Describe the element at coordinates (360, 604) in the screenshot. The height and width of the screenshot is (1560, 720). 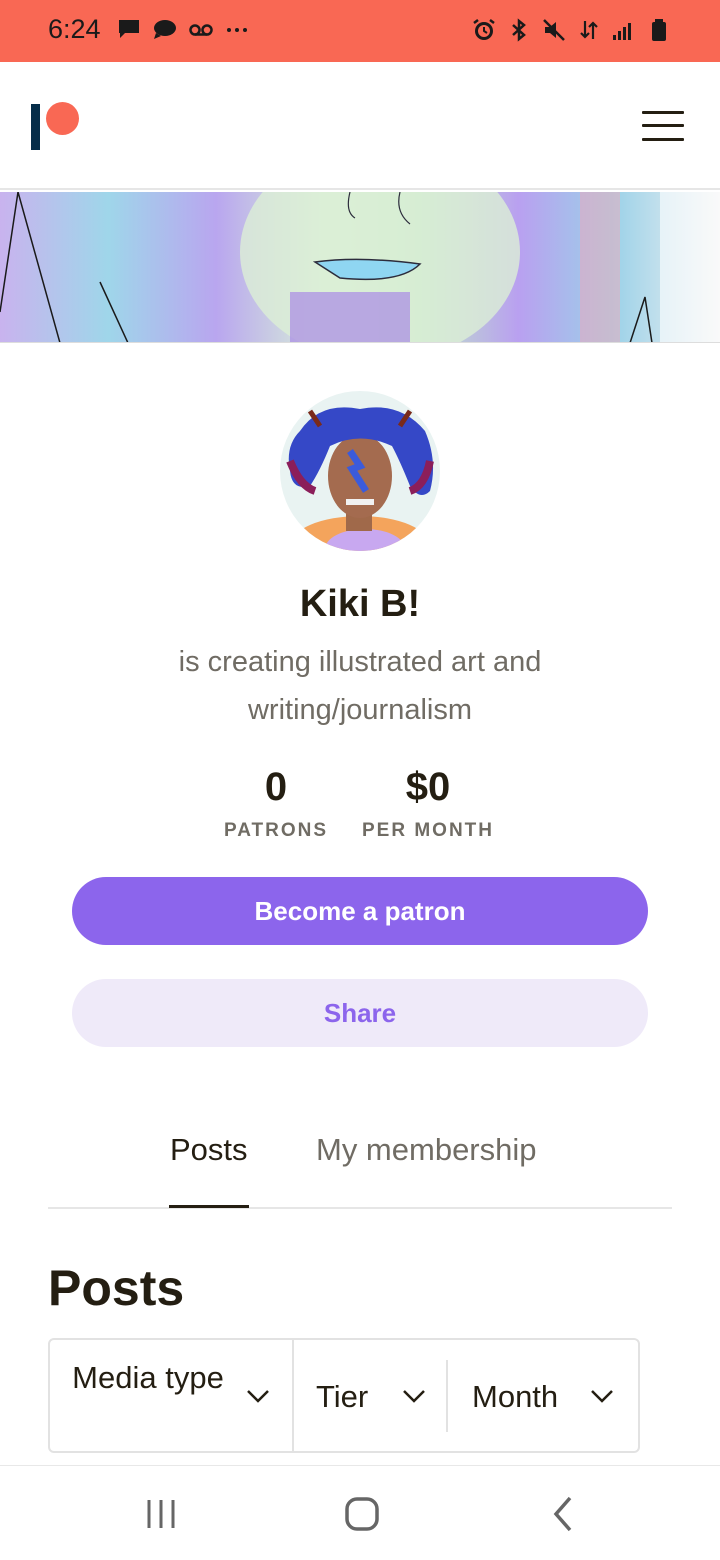
I see `creator-name: Kiki B!` at that location.